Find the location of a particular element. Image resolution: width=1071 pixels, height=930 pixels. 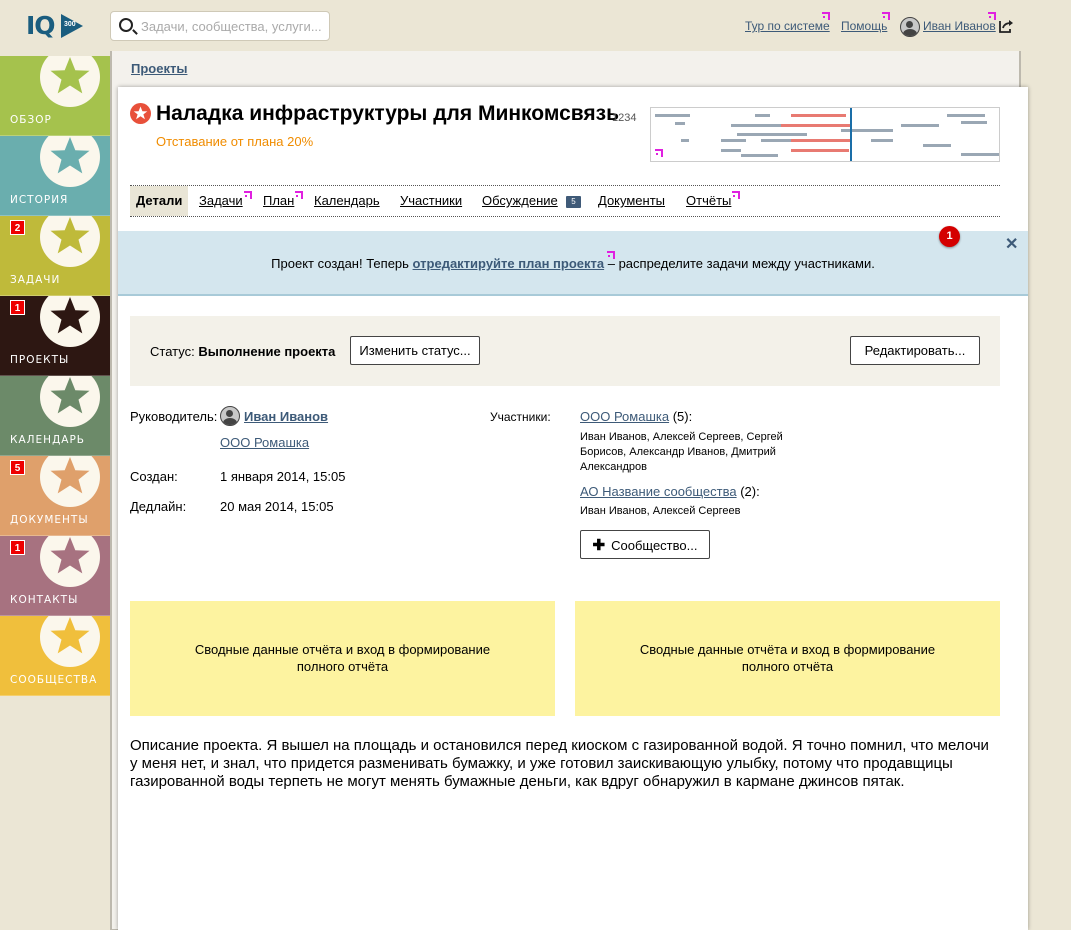

search-box is located at coordinates (220, 26).